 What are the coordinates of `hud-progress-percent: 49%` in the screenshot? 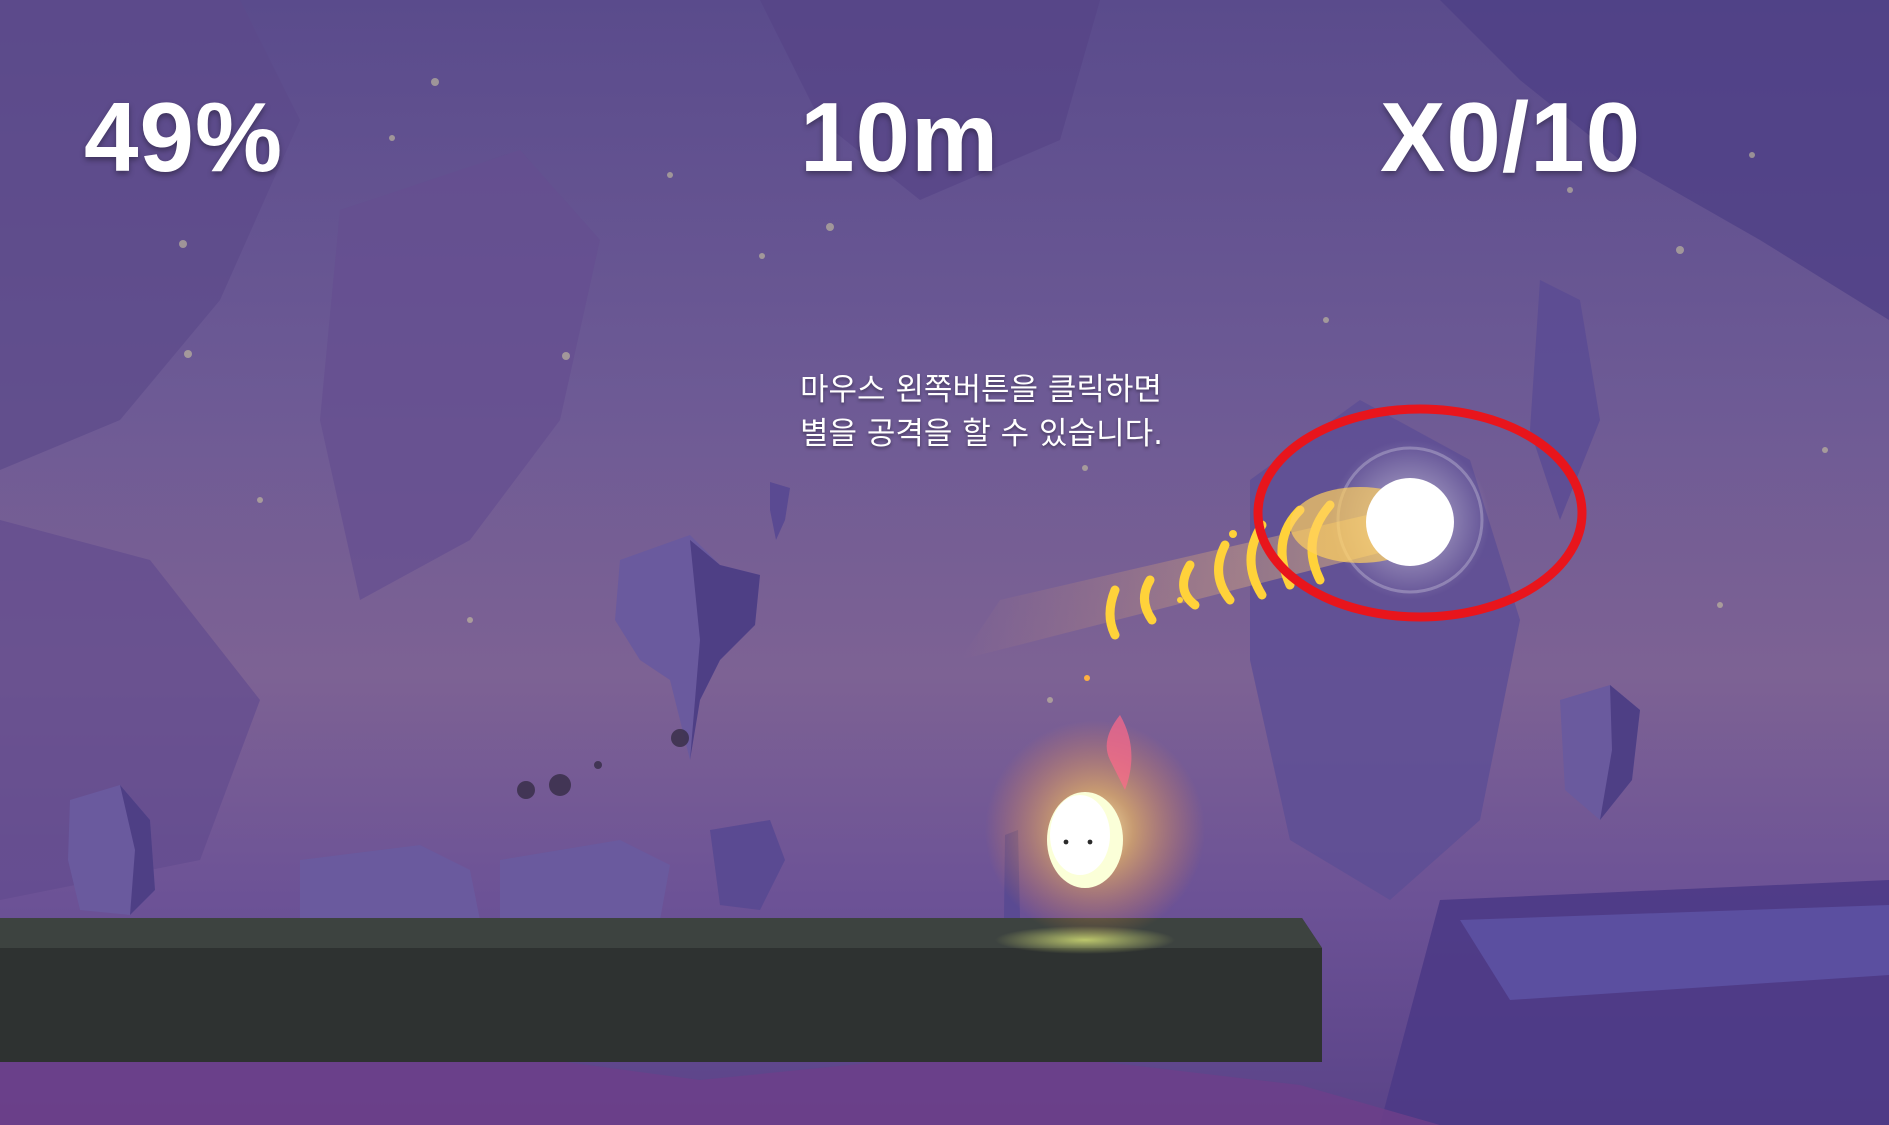 It's located at (184, 137).